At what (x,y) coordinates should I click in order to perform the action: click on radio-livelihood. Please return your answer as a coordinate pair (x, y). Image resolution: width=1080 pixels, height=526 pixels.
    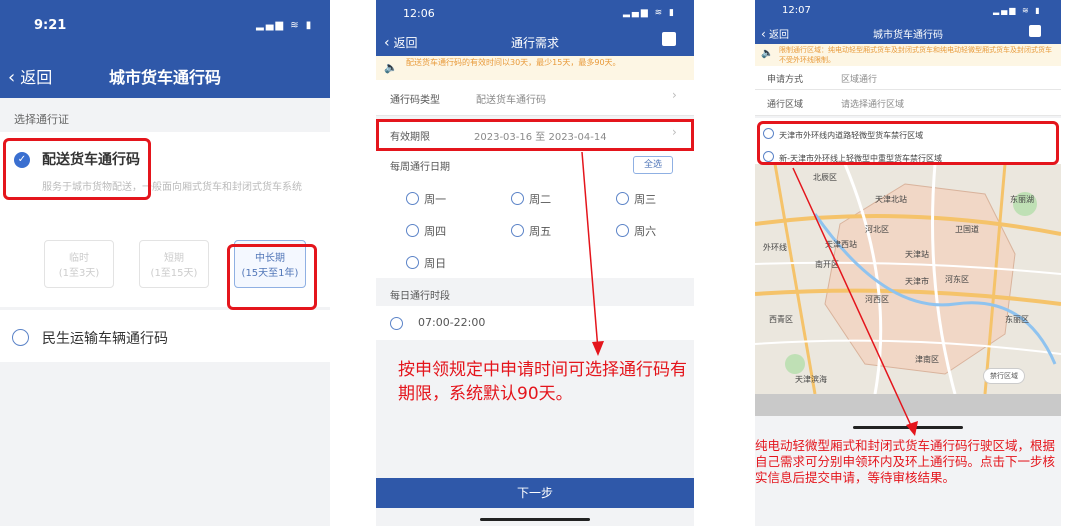
    Looking at the image, I should click on (20, 337).